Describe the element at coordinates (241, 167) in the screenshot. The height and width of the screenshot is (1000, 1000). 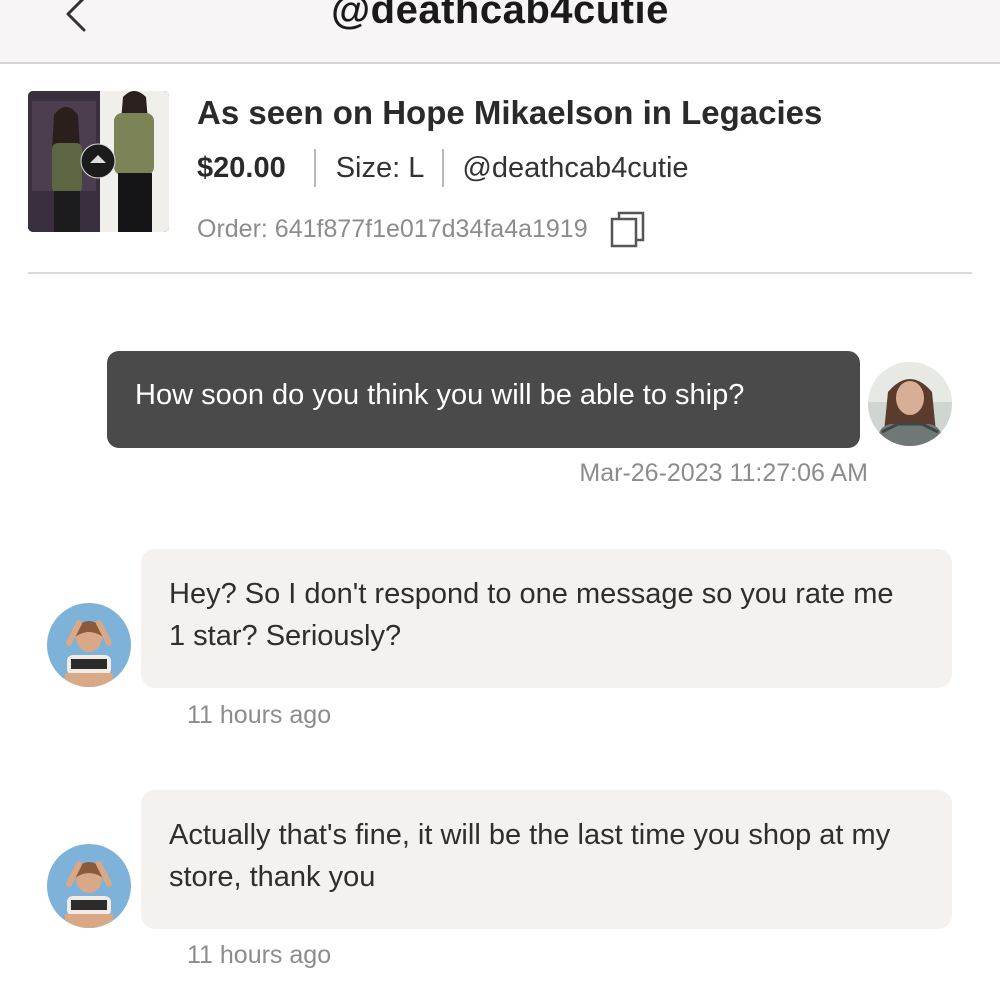
I see `product-price: $20.00` at that location.